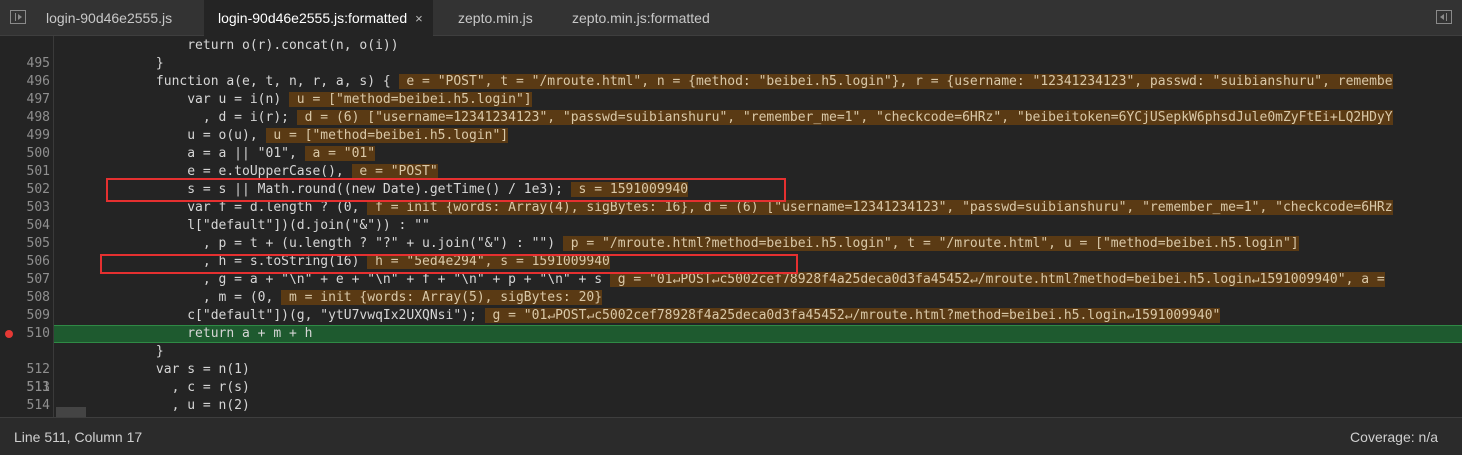 The width and height of the screenshot is (1462, 455). I want to click on breakpoint-icon, so click(9, 334).